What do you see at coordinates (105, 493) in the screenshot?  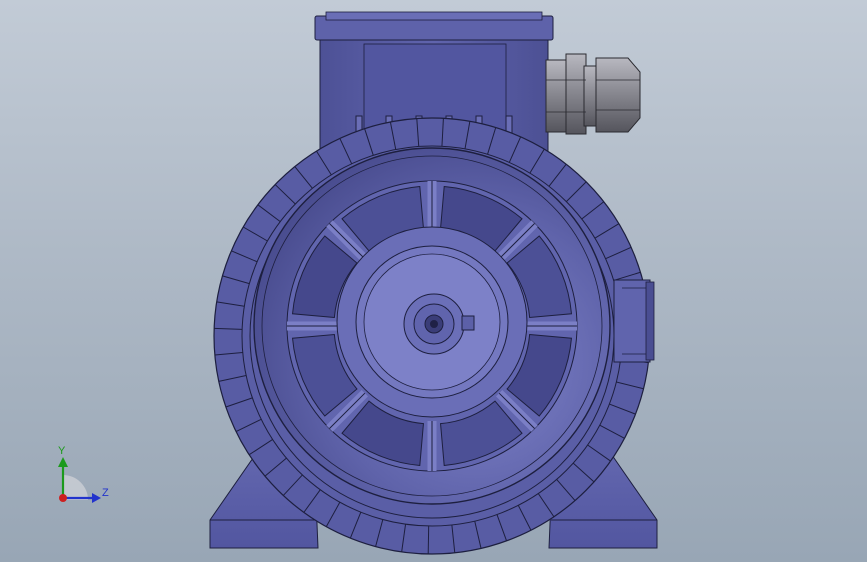 I see `z-axis-label: Z` at bounding box center [105, 493].